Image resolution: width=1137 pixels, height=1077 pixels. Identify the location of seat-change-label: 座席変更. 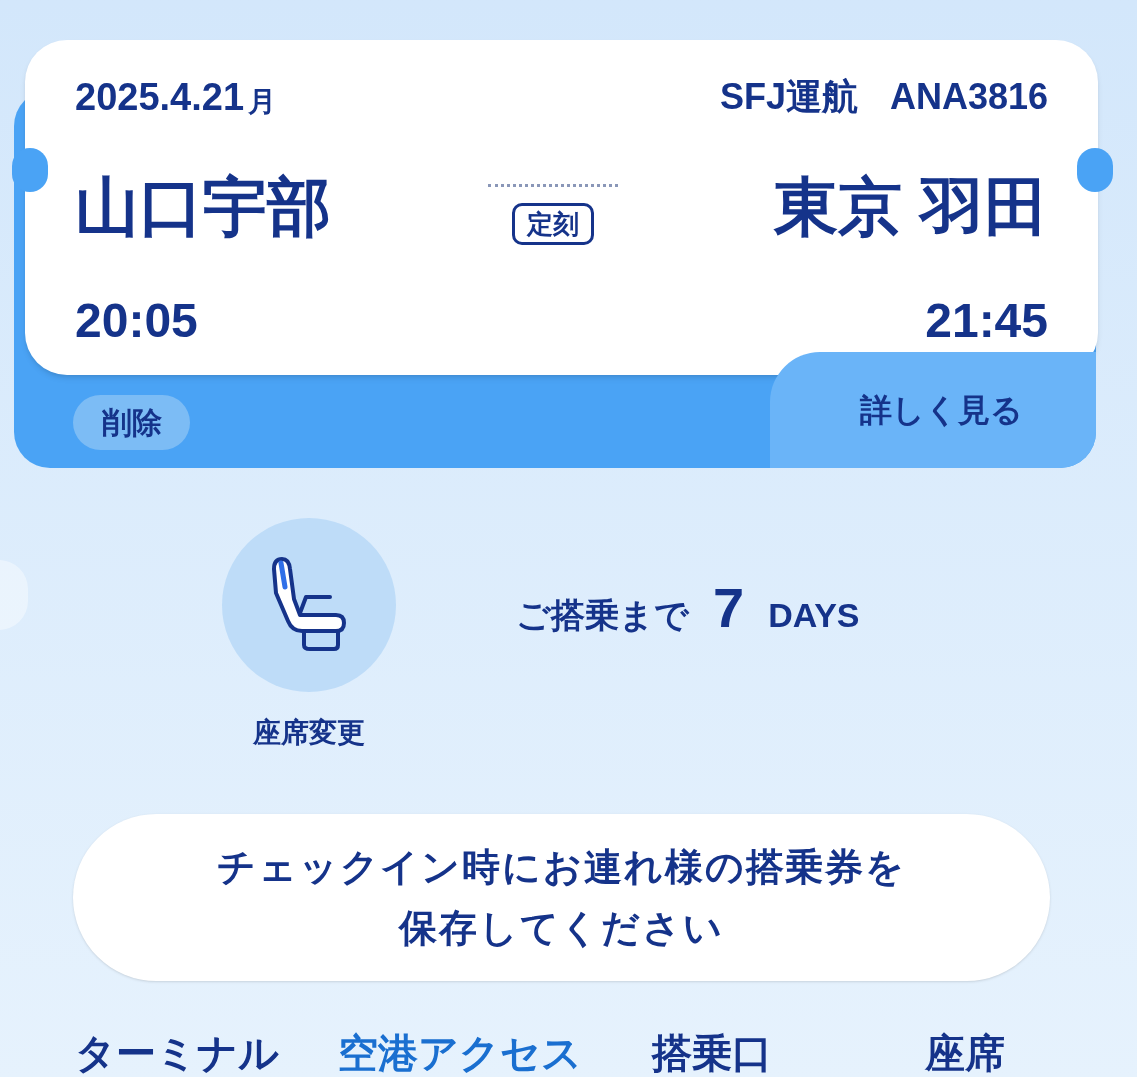
(309, 733).